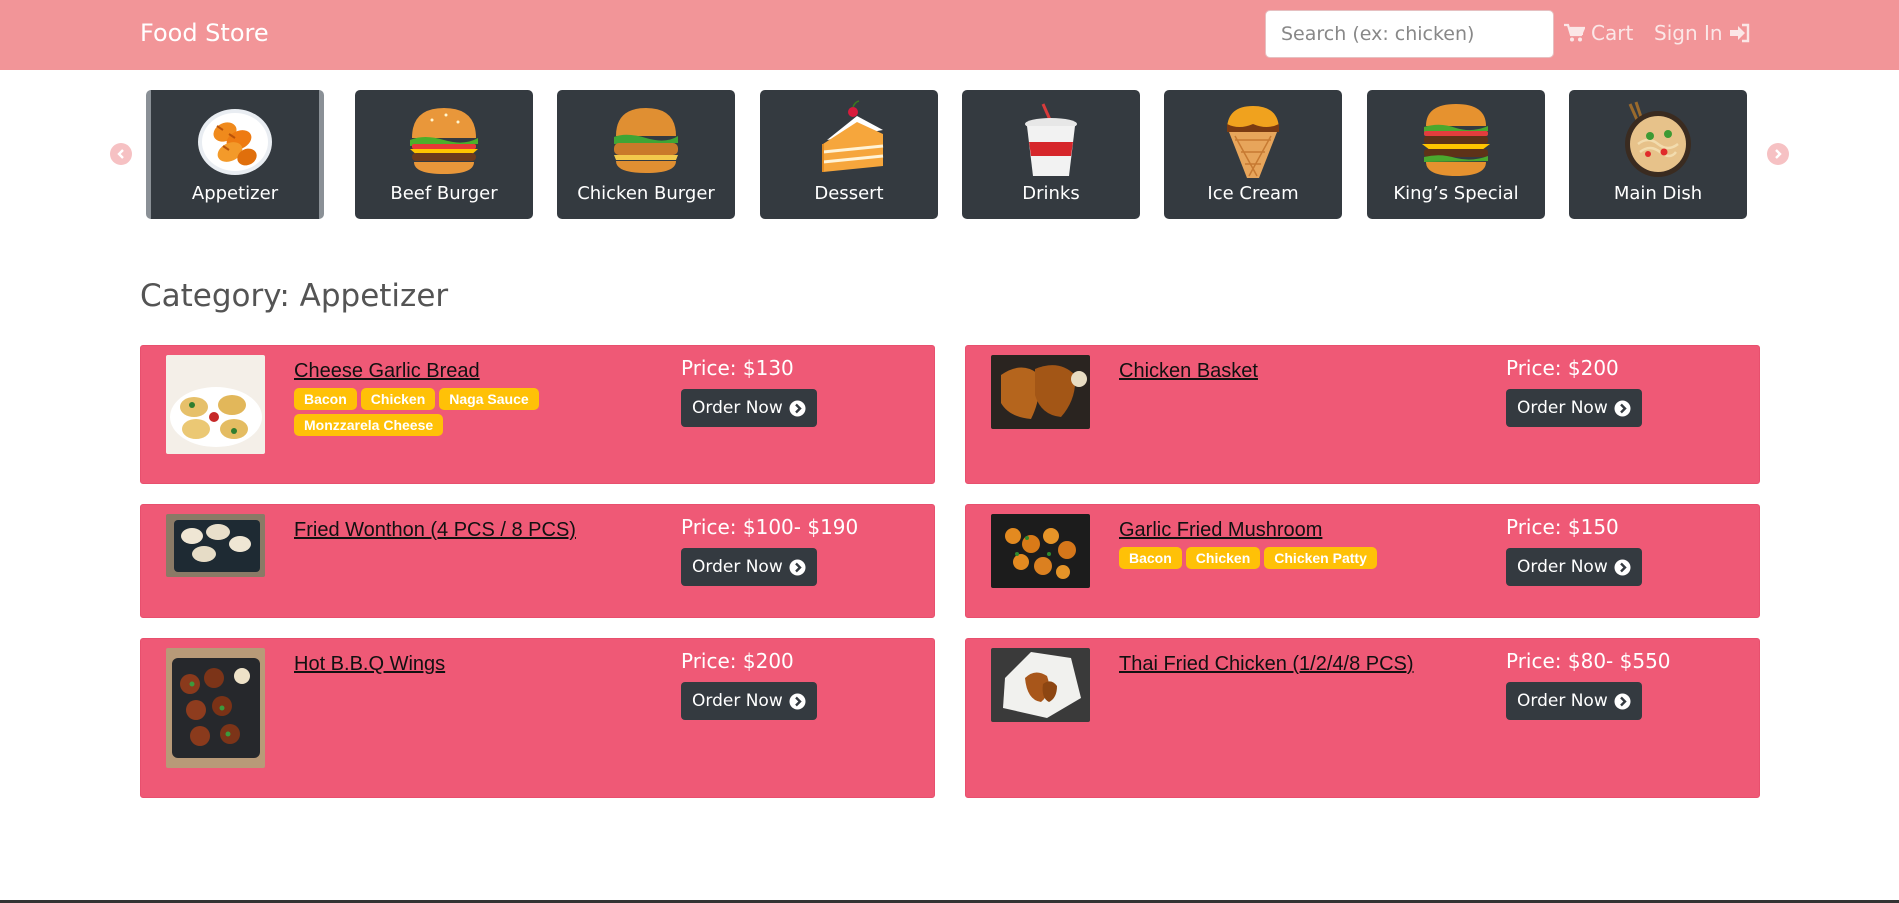 The image size is (1899, 903). I want to click on appetizer-icon, so click(235, 142).